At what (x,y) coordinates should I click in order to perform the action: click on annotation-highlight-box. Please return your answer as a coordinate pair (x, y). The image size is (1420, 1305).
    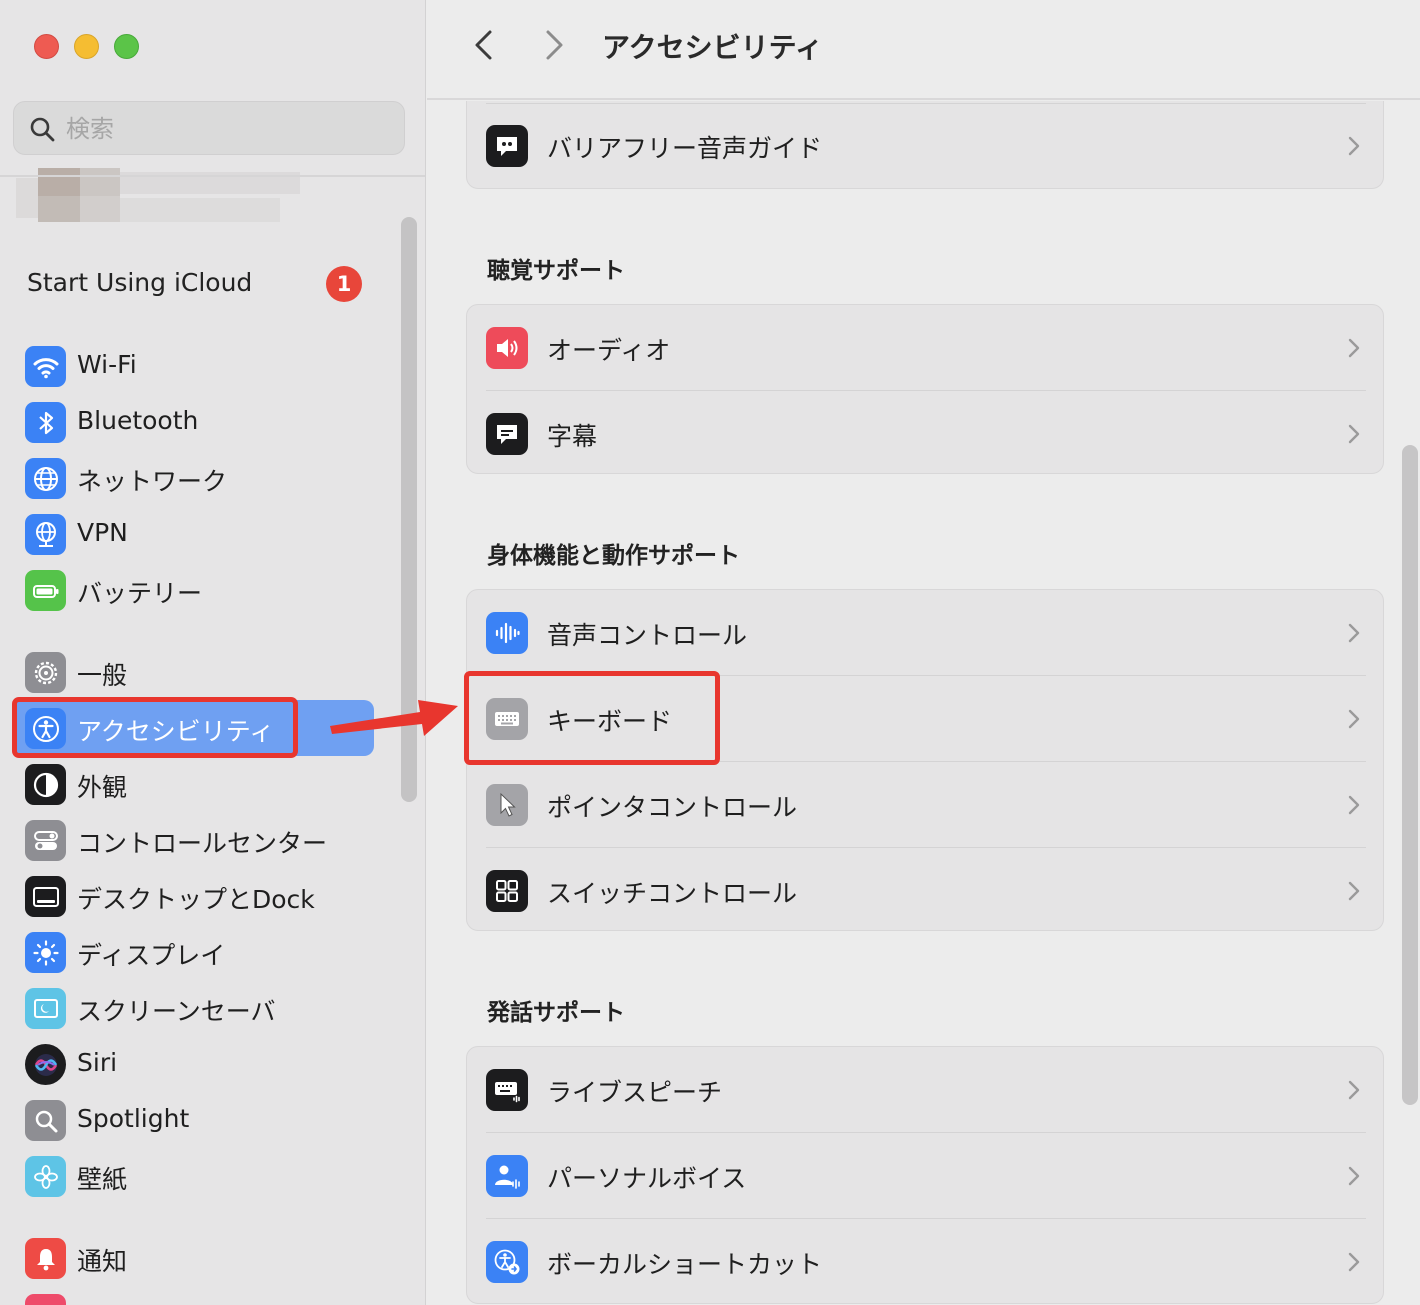
    Looking at the image, I should click on (592, 718).